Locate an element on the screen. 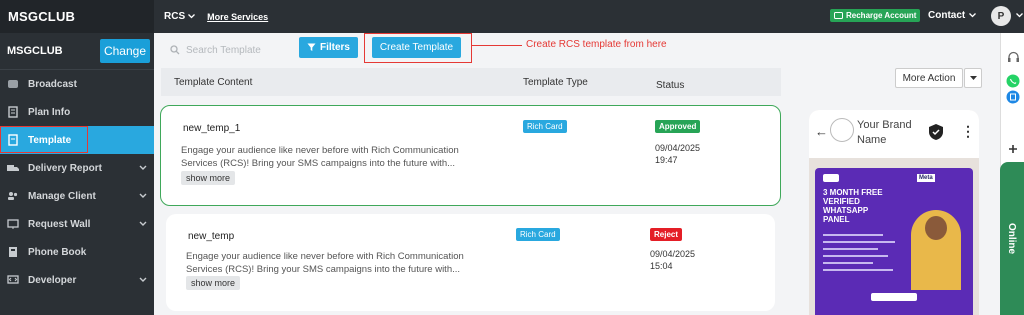 This screenshot has width=1024, height=315. app-logo: MSGCLUB is located at coordinates (77, 16).